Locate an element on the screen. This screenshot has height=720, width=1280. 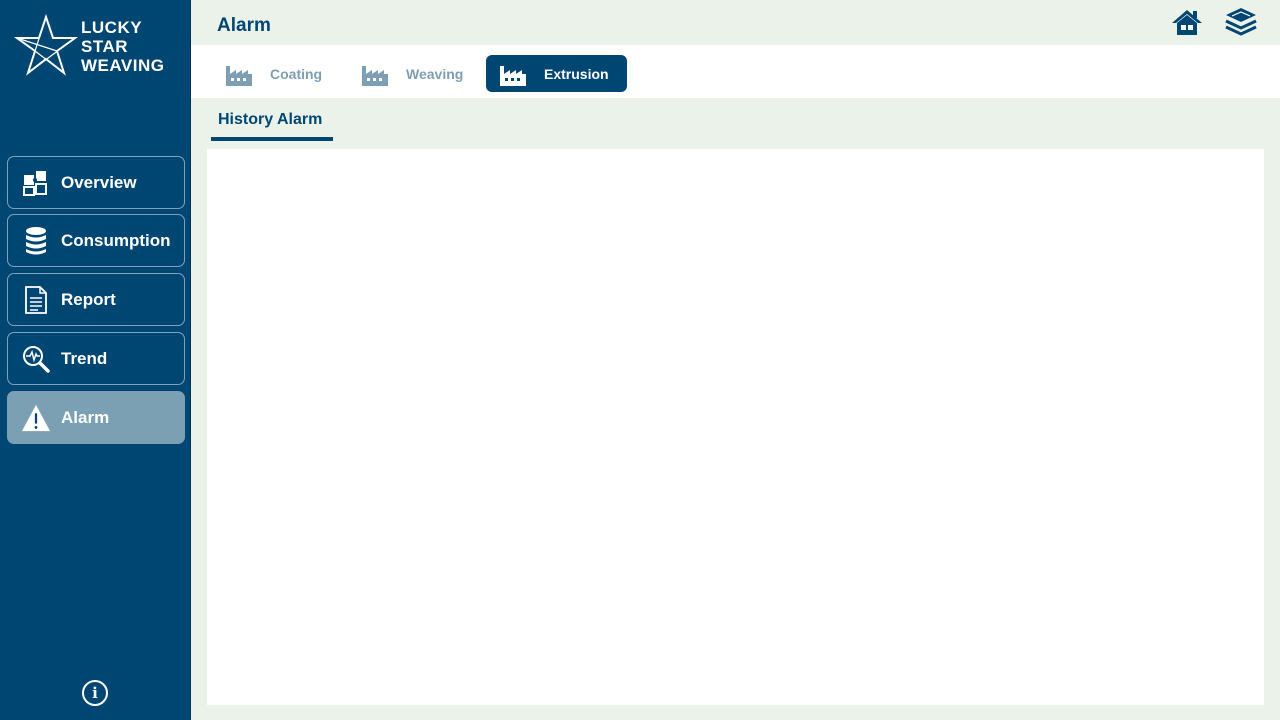
tab-extrusion: Extrusion is located at coordinates (556, 73).